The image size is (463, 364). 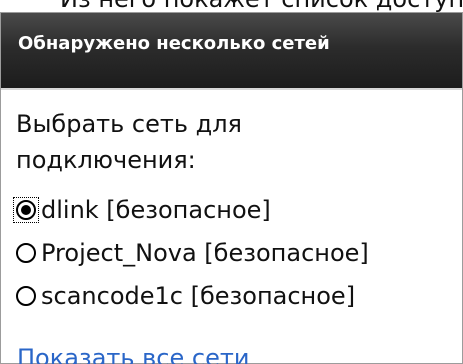 I want to click on network-option-scancode1c: scancode1c [безопасное], so click(x=184, y=296).